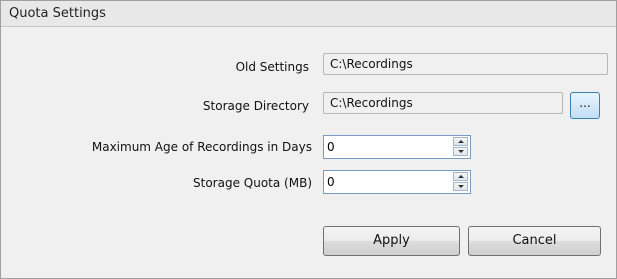 The width and height of the screenshot is (617, 279). Describe the element at coordinates (308, 14) in the screenshot. I see `panel-header: Quota Settings` at that location.